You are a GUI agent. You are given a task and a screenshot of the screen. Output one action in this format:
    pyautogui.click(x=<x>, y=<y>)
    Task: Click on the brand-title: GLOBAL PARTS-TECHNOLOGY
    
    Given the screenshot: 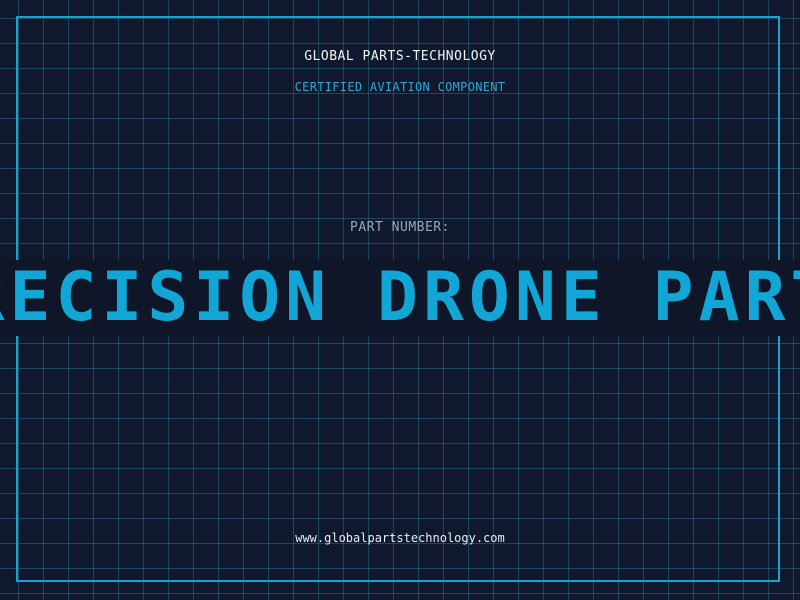 What is the action you would take?
    pyautogui.click(x=400, y=56)
    